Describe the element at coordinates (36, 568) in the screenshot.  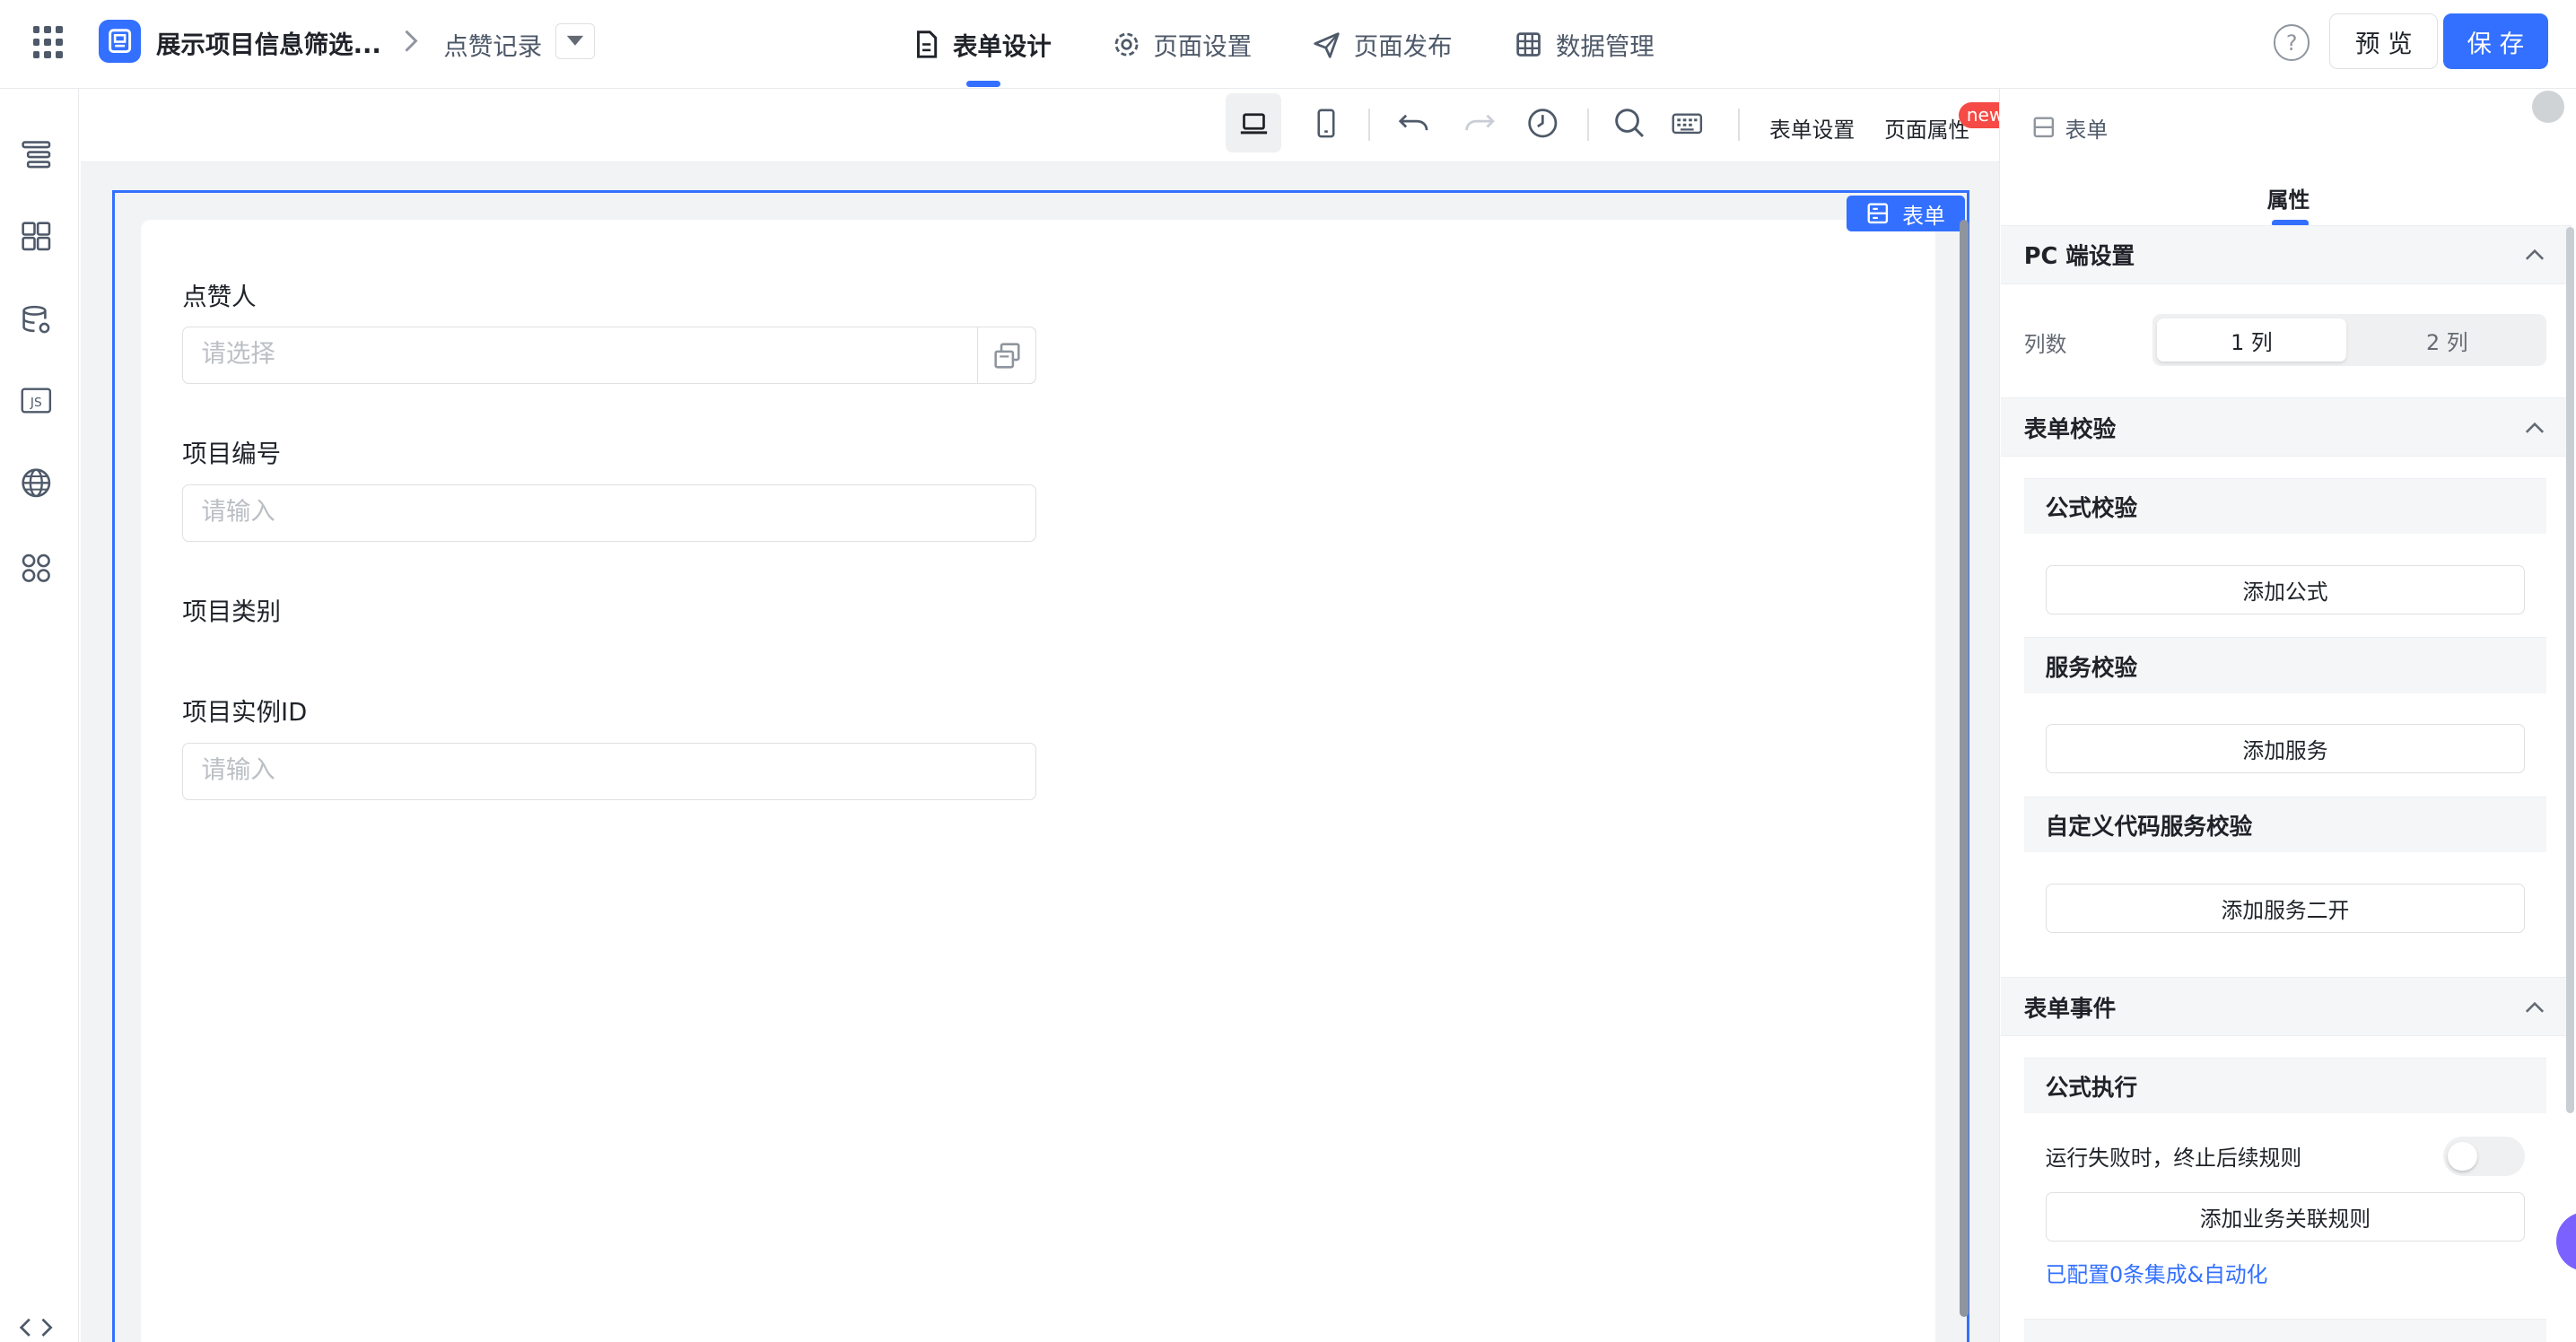
I see `plugins-icon` at that location.